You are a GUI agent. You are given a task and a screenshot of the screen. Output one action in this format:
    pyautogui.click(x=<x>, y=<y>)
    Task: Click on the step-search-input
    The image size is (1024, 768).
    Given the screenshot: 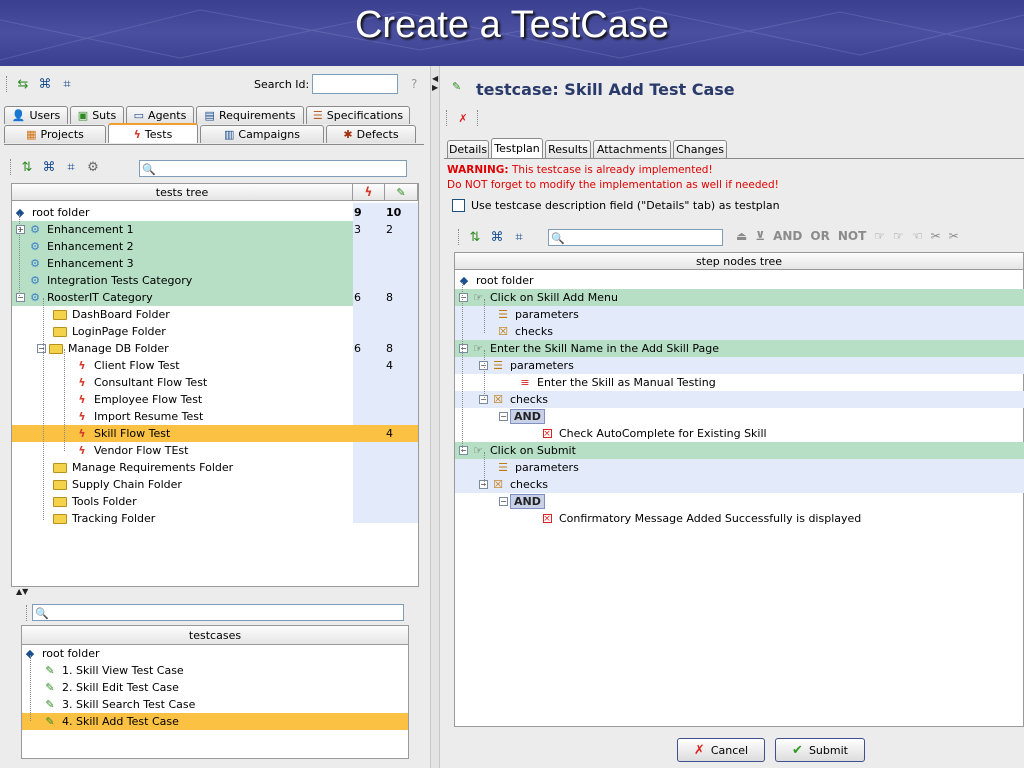 What is the action you would take?
    pyautogui.click(x=635, y=237)
    